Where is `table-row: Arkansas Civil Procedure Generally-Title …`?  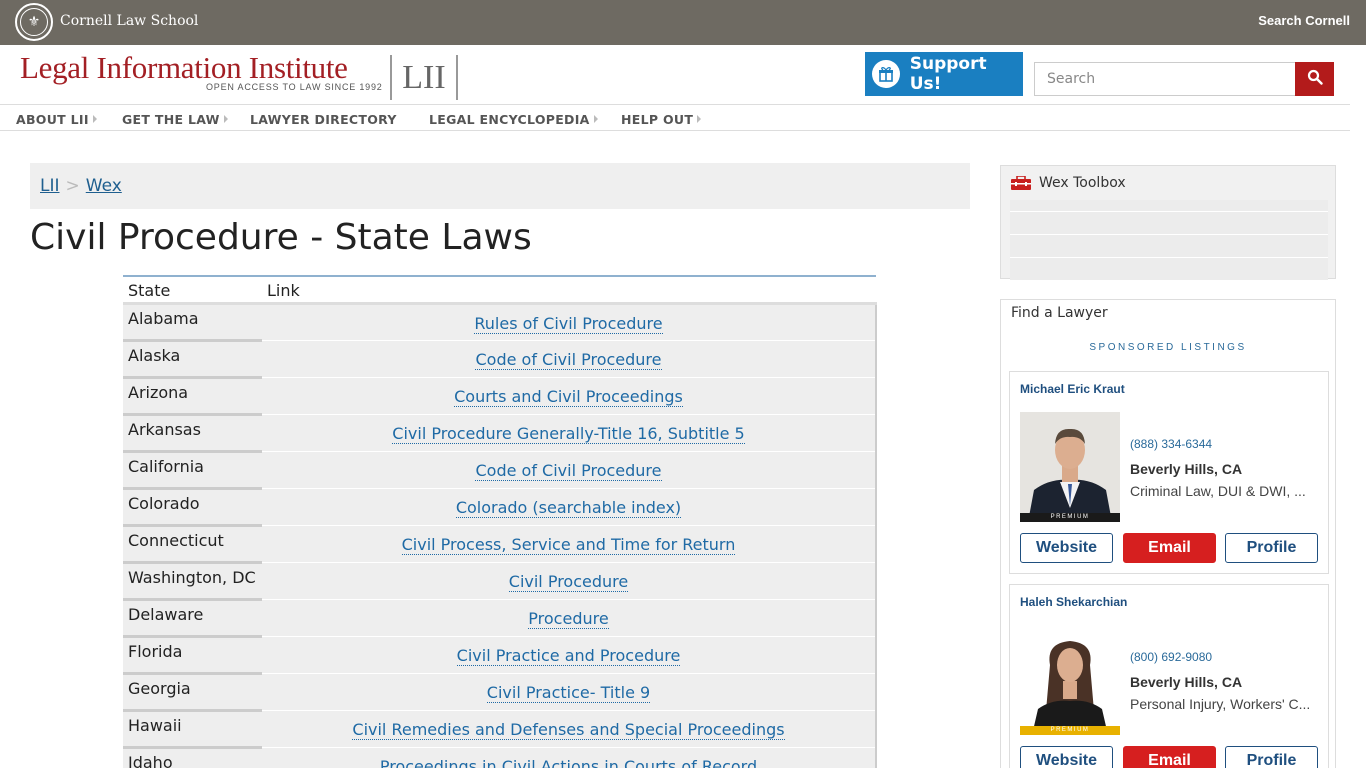
table-row: Arkansas Civil Procedure Generally-Title … is located at coordinates (500, 433).